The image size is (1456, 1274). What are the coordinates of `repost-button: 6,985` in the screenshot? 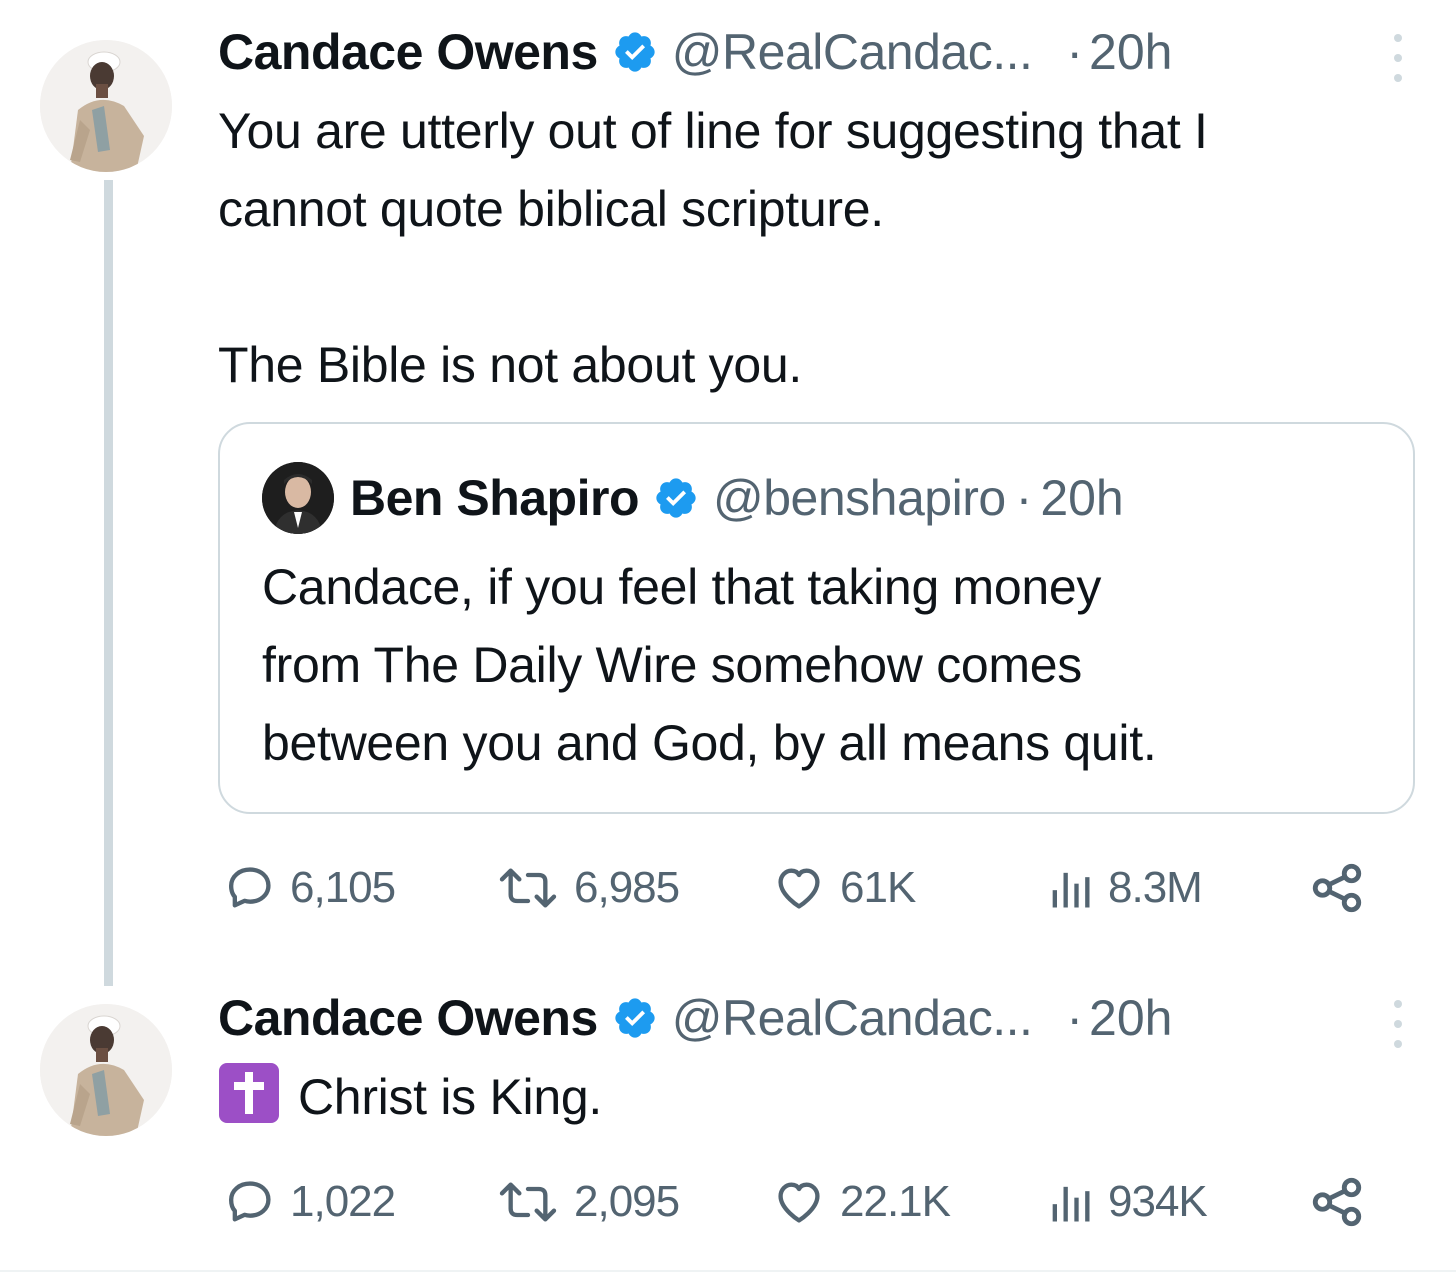 It's located at (585, 888).